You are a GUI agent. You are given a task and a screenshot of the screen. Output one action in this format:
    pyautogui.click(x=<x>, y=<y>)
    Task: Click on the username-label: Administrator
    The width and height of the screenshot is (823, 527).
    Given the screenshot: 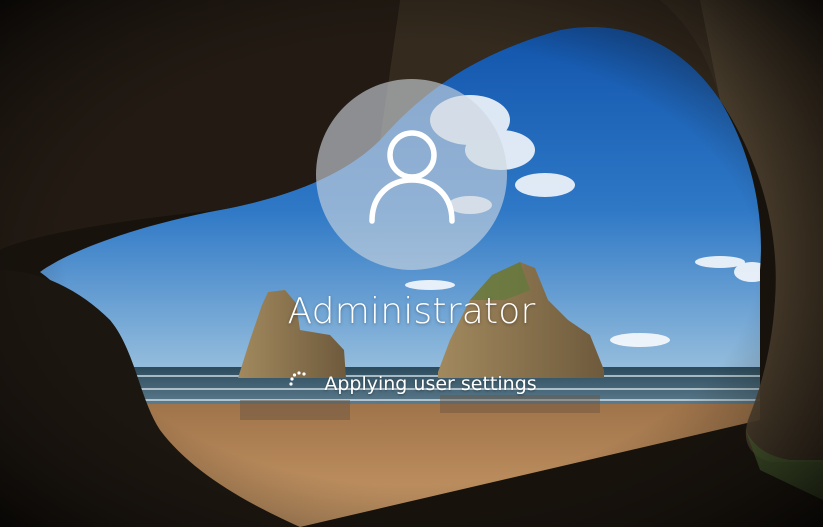 What is the action you would take?
    pyautogui.click(x=411, y=311)
    